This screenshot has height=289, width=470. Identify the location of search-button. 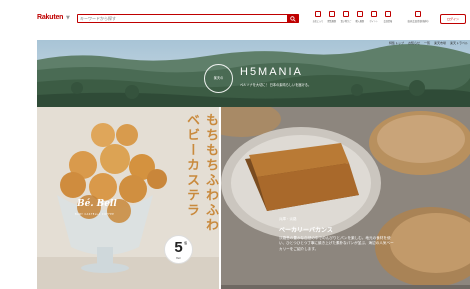
(293, 18).